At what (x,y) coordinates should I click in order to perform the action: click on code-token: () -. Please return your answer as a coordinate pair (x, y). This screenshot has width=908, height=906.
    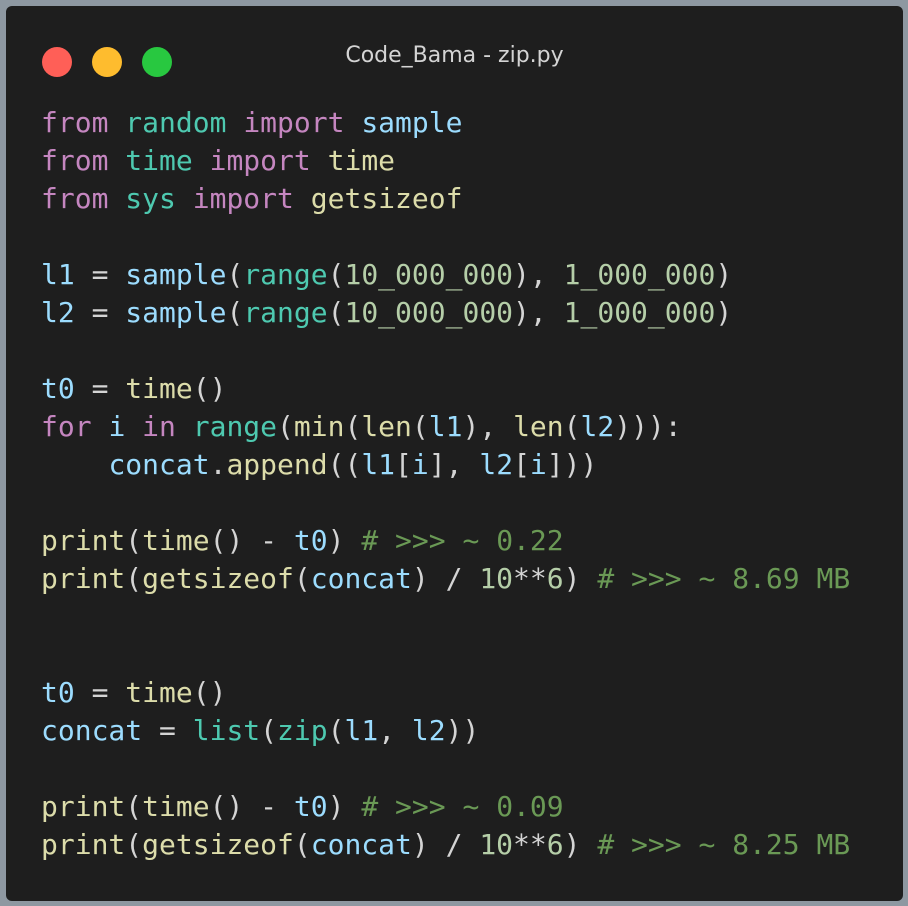
    Looking at the image, I should click on (251, 806).